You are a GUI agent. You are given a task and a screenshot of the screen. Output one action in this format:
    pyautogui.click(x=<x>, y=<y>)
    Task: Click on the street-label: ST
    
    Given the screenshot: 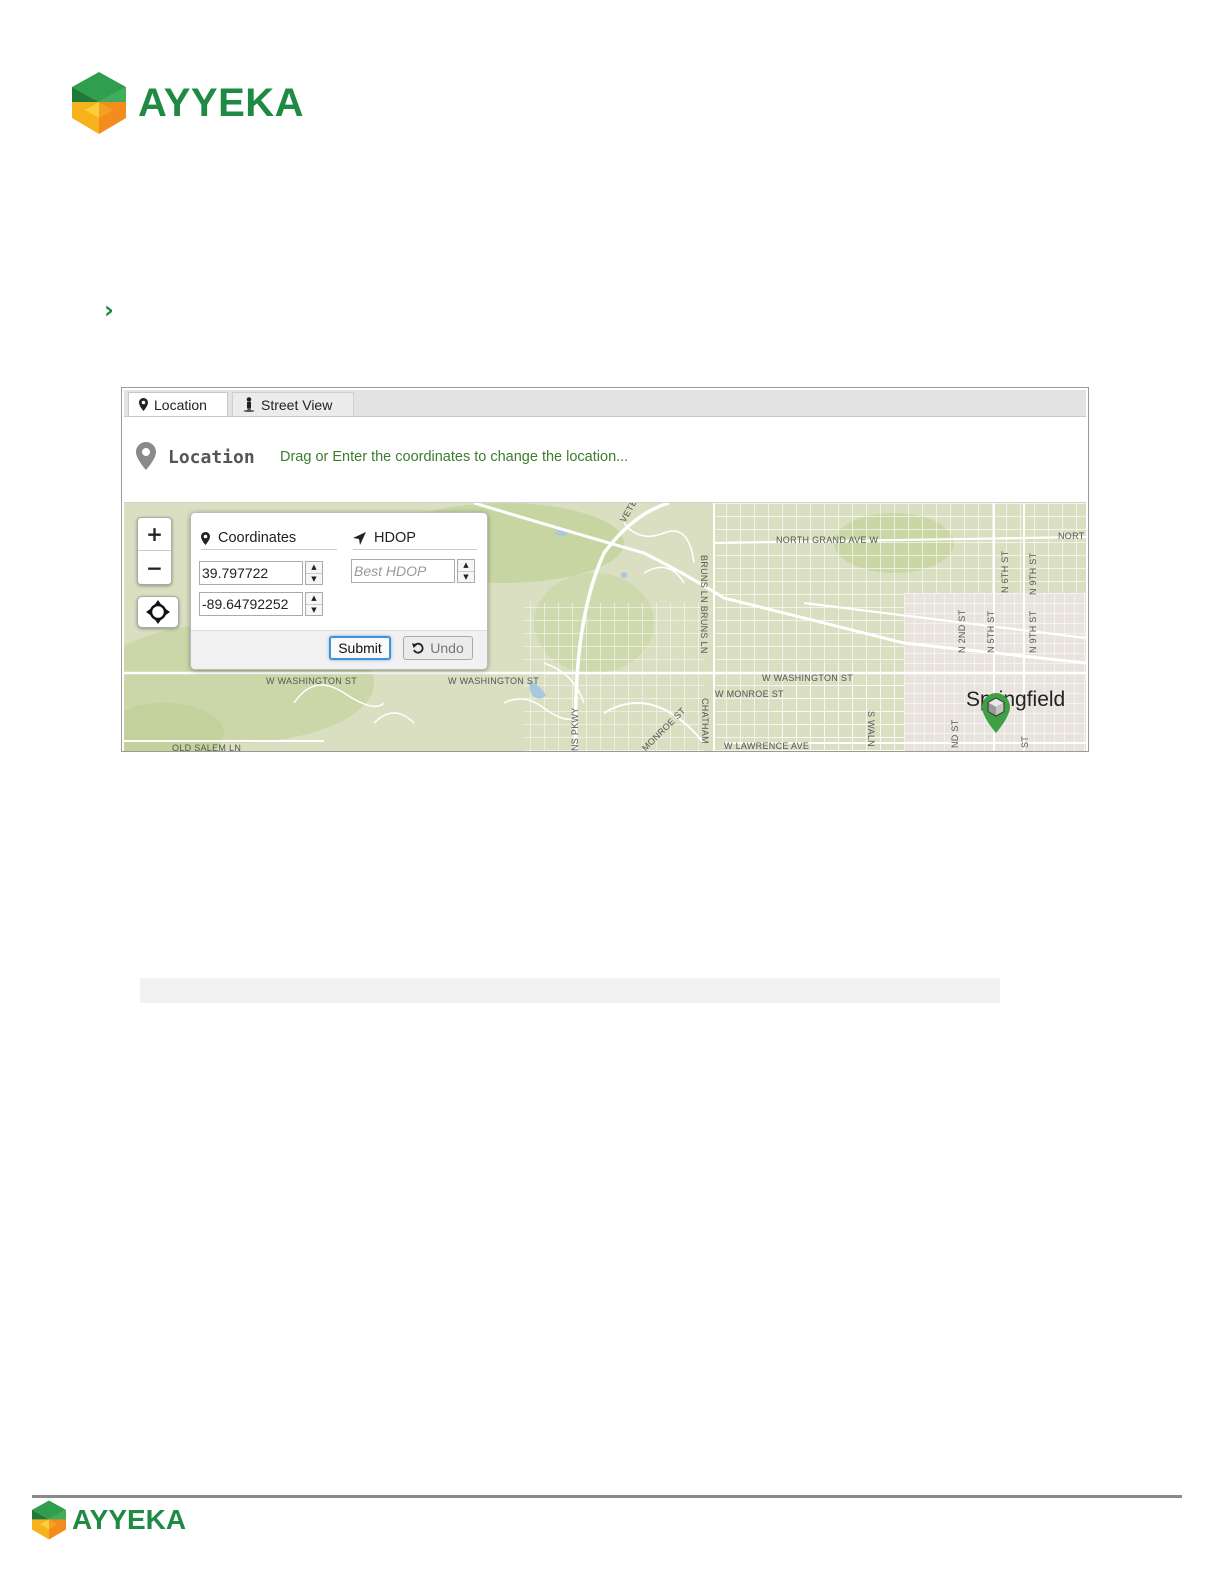 What is the action you would take?
    pyautogui.click(x=1025, y=741)
    